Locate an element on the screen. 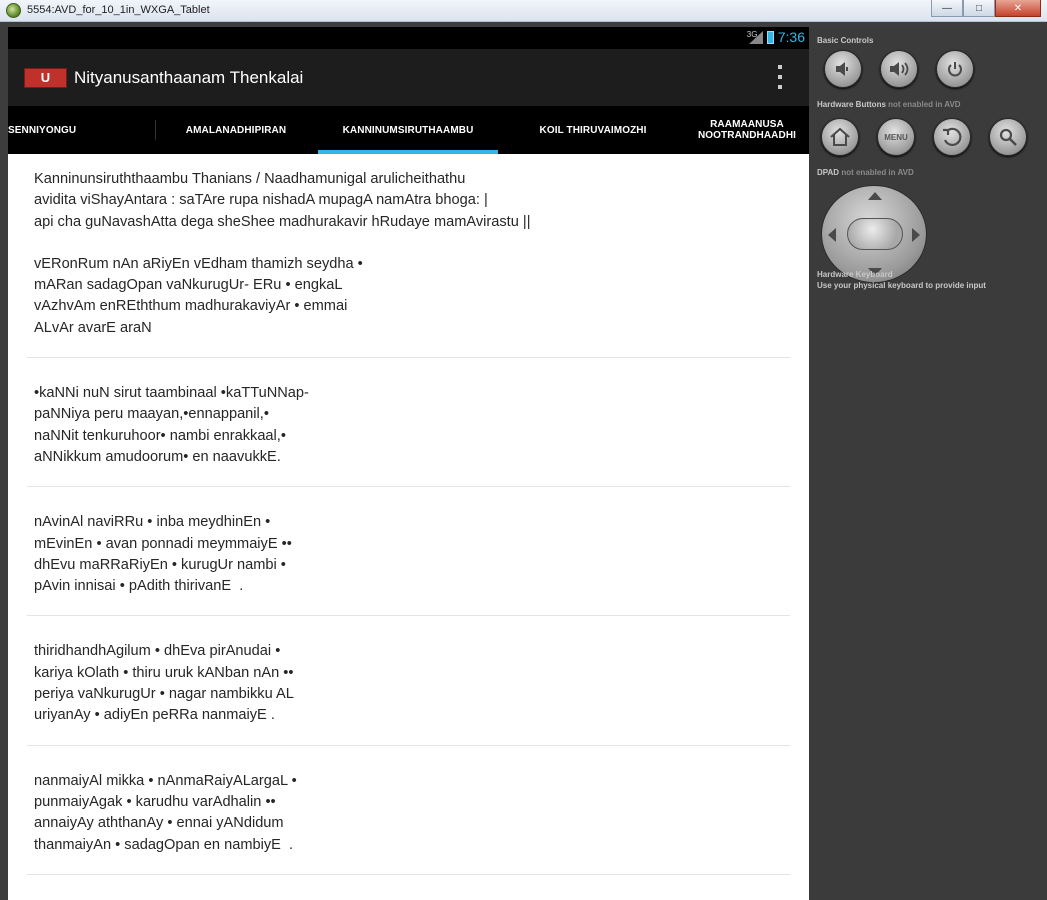 This screenshot has width=1047, height=900. menu-button: MENU is located at coordinates (896, 137).